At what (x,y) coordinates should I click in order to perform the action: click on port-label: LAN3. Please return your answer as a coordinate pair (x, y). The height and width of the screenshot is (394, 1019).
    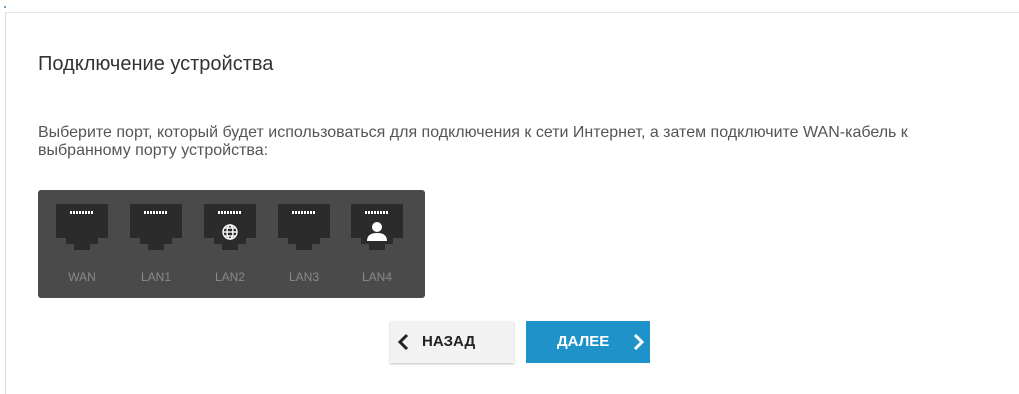
    Looking at the image, I should click on (304, 277).